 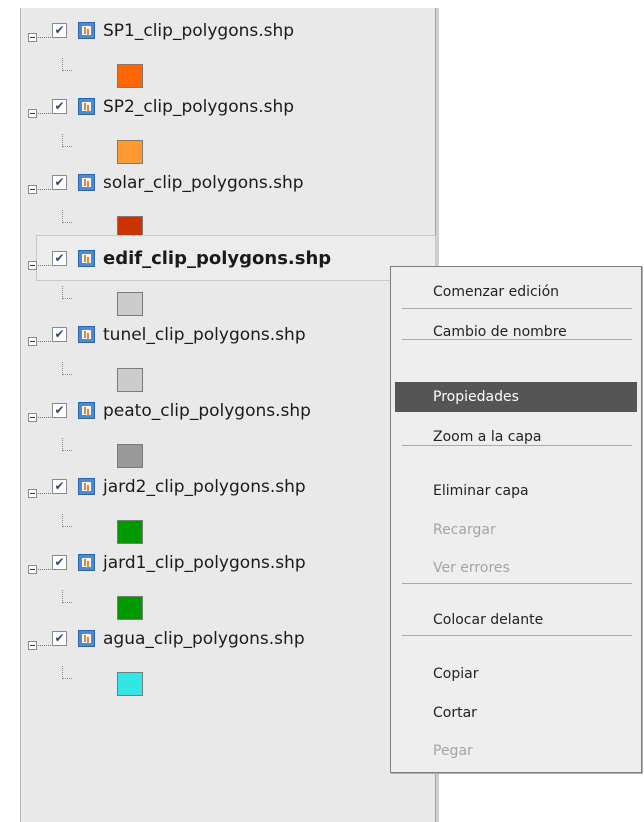 What do you see at coordinates (516, 437) in the screenshot?
I see `menu-item: Zoom a la capa` at bounding box center [516, 437].